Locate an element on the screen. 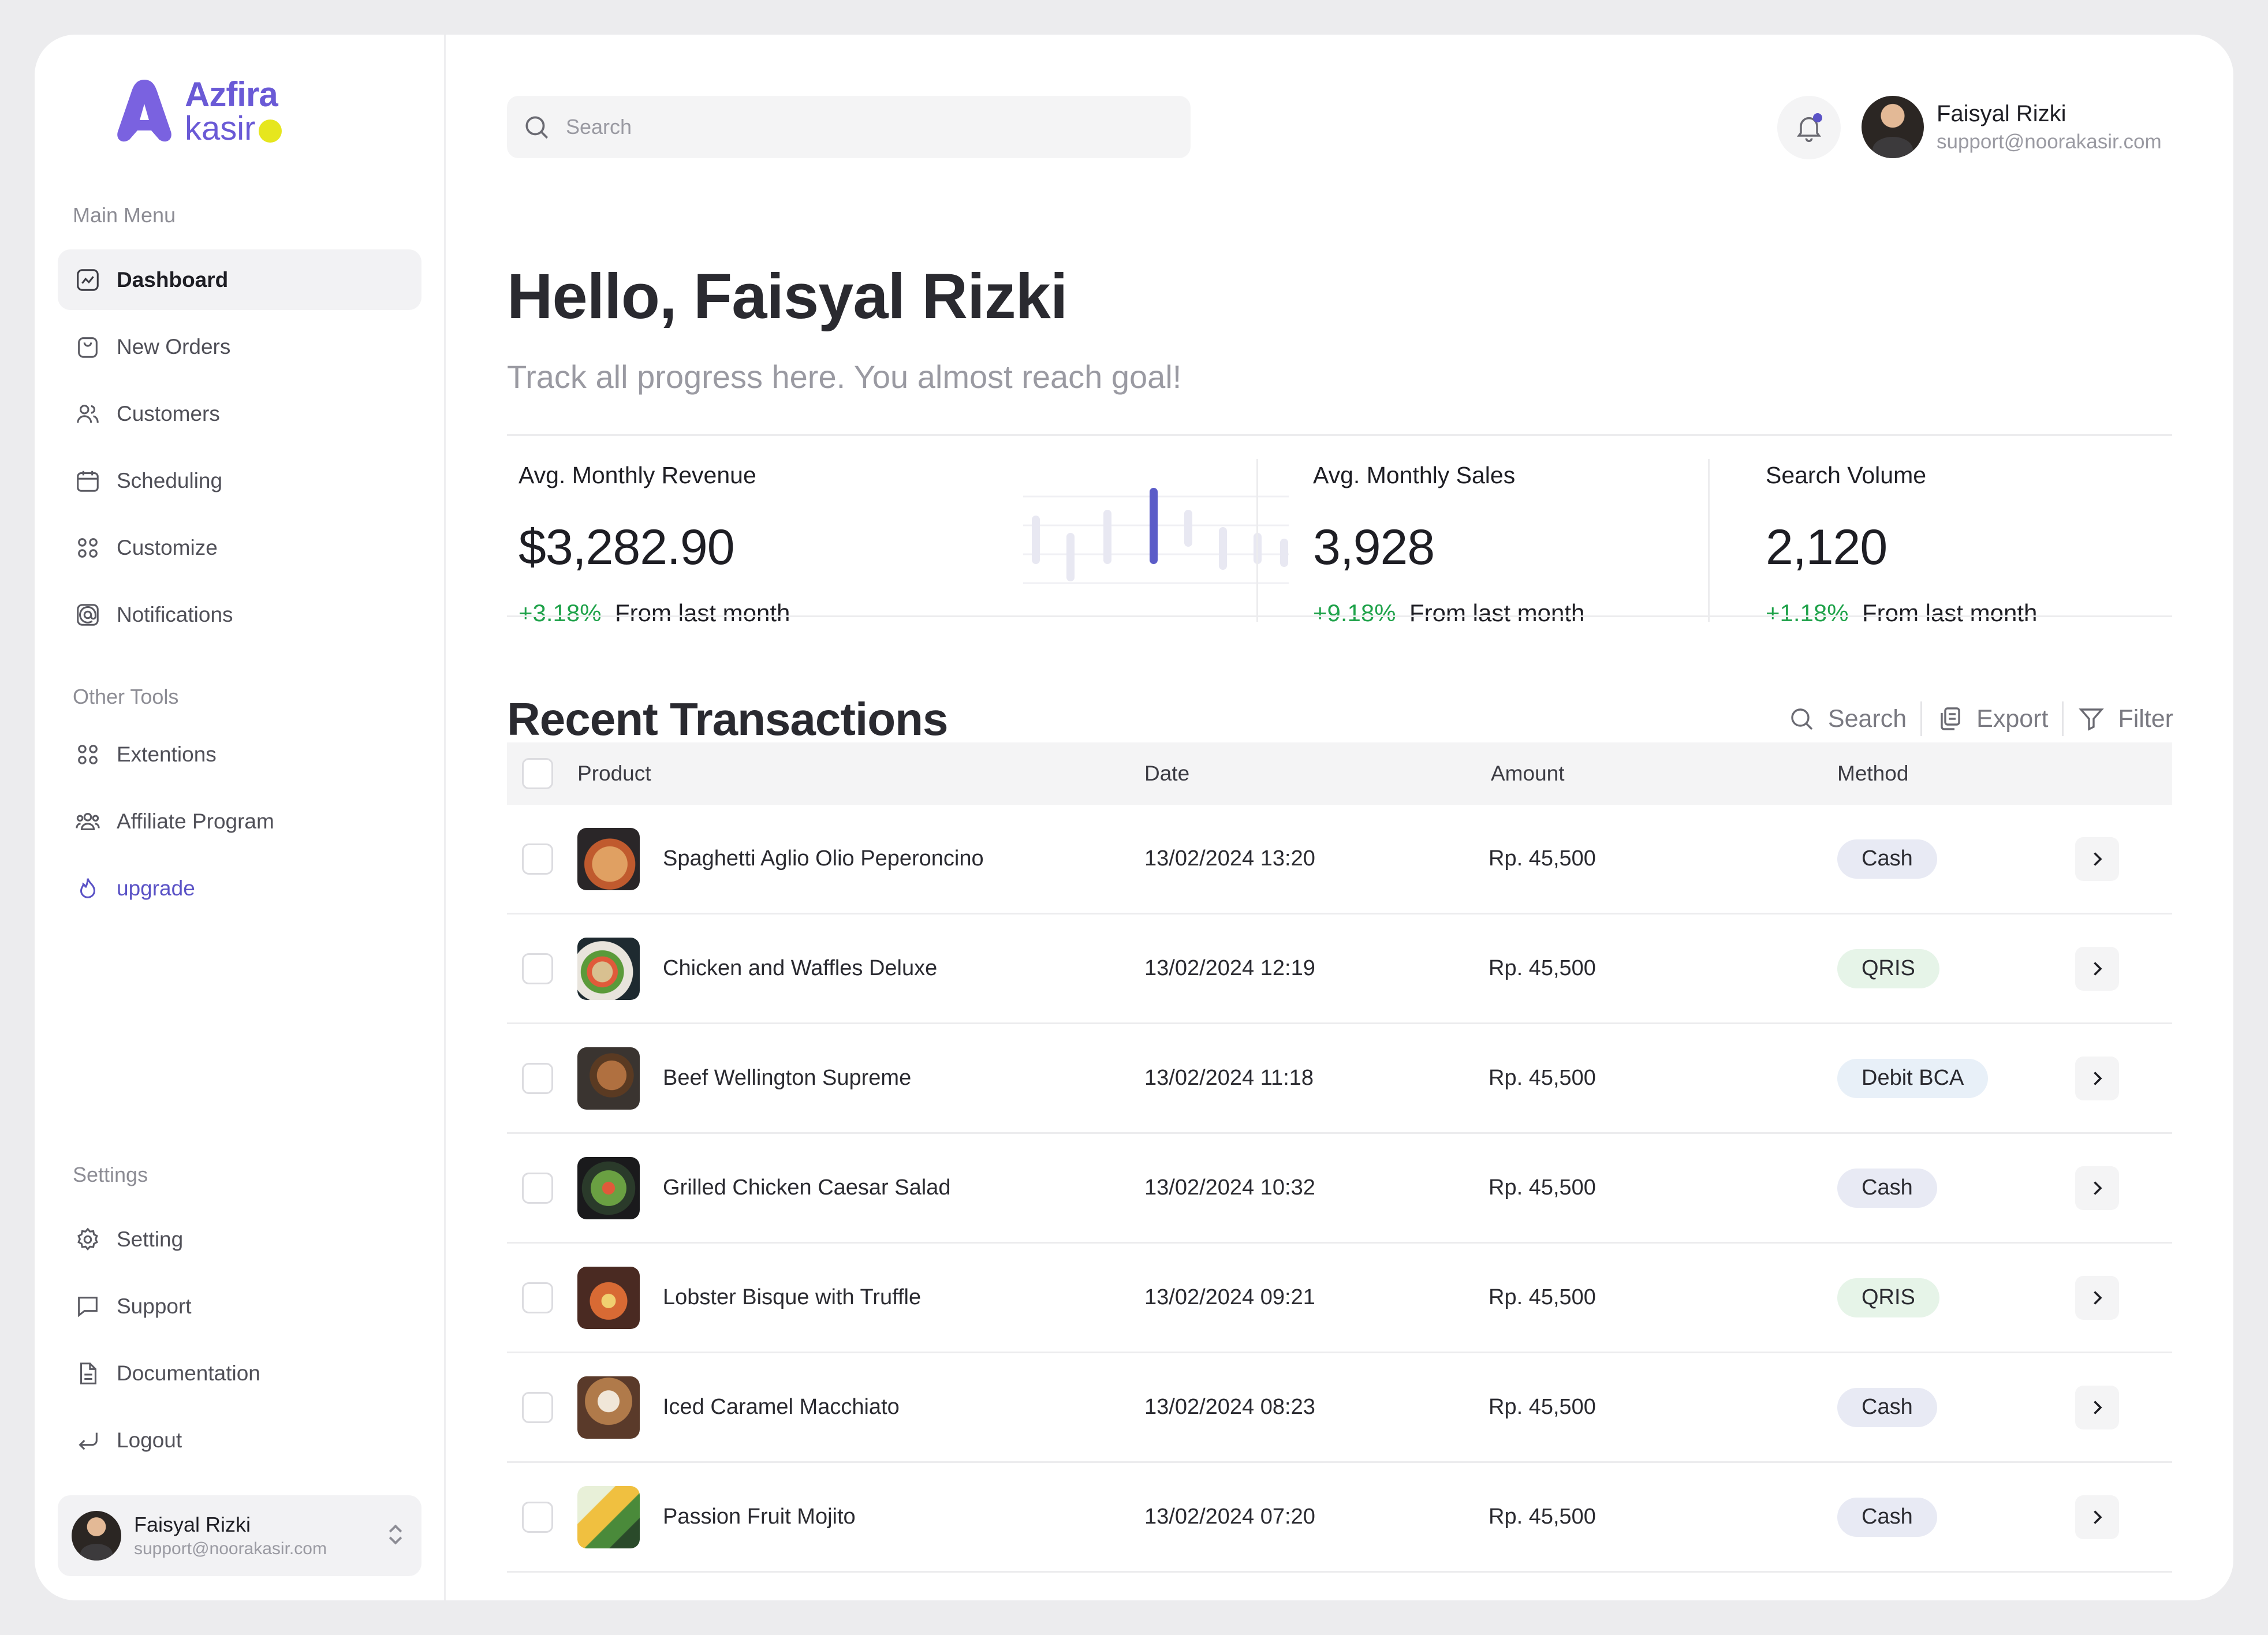 This screenshot has height=1635, width=2268. transaction-date: 13/02/2024 10:32 is located at coordinates (1229, 1187).